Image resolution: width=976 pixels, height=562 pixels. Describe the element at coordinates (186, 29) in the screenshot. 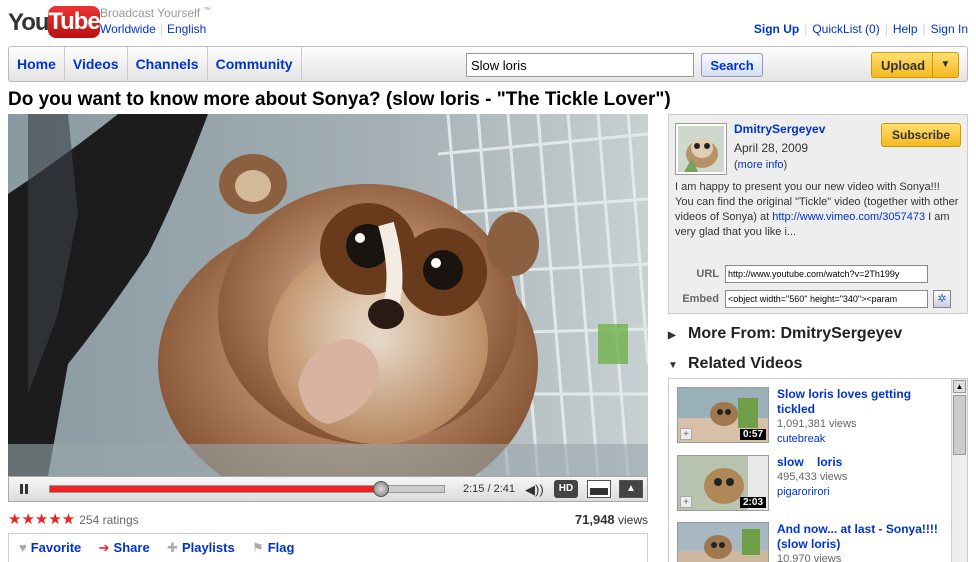

I see `english-link: English` at that location.